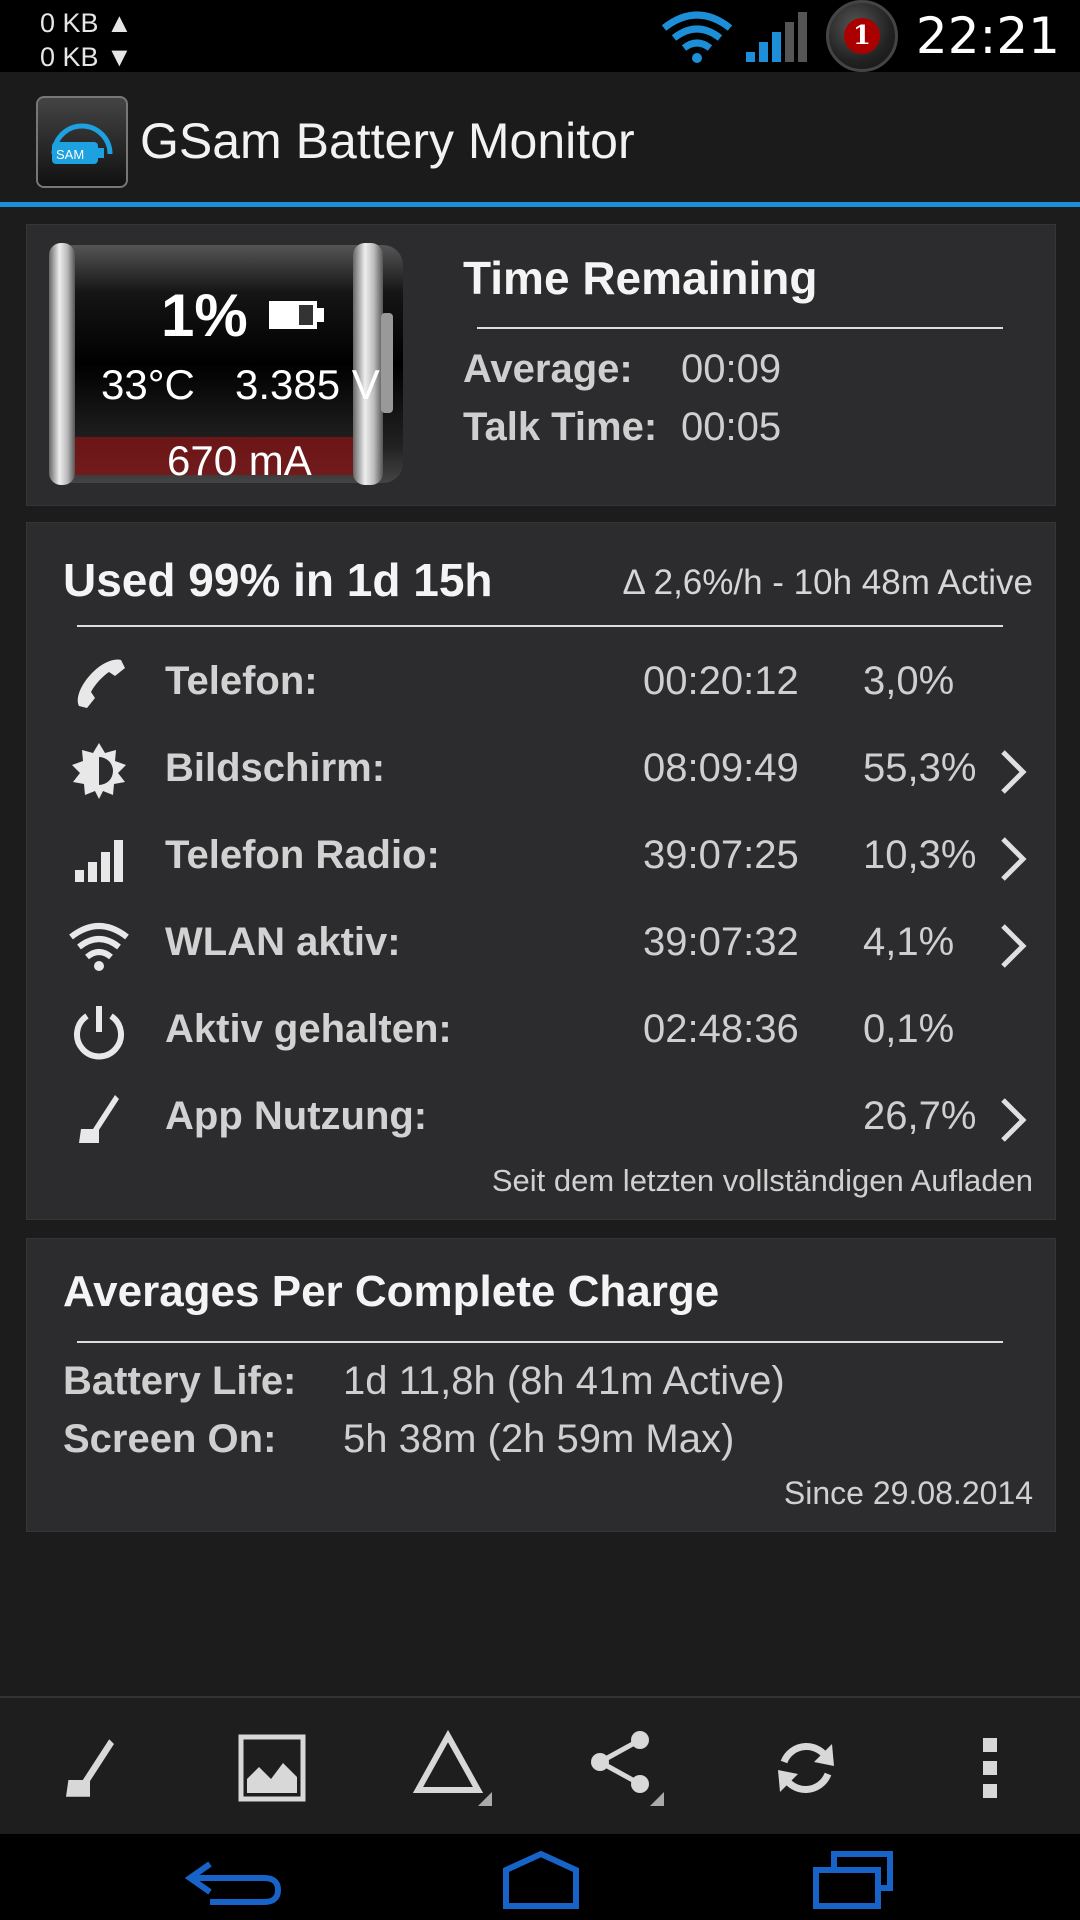  Describe the element at coordinates (560, 427) in the screenshot. I see `talk-time-label: Talk Time:` at that location.